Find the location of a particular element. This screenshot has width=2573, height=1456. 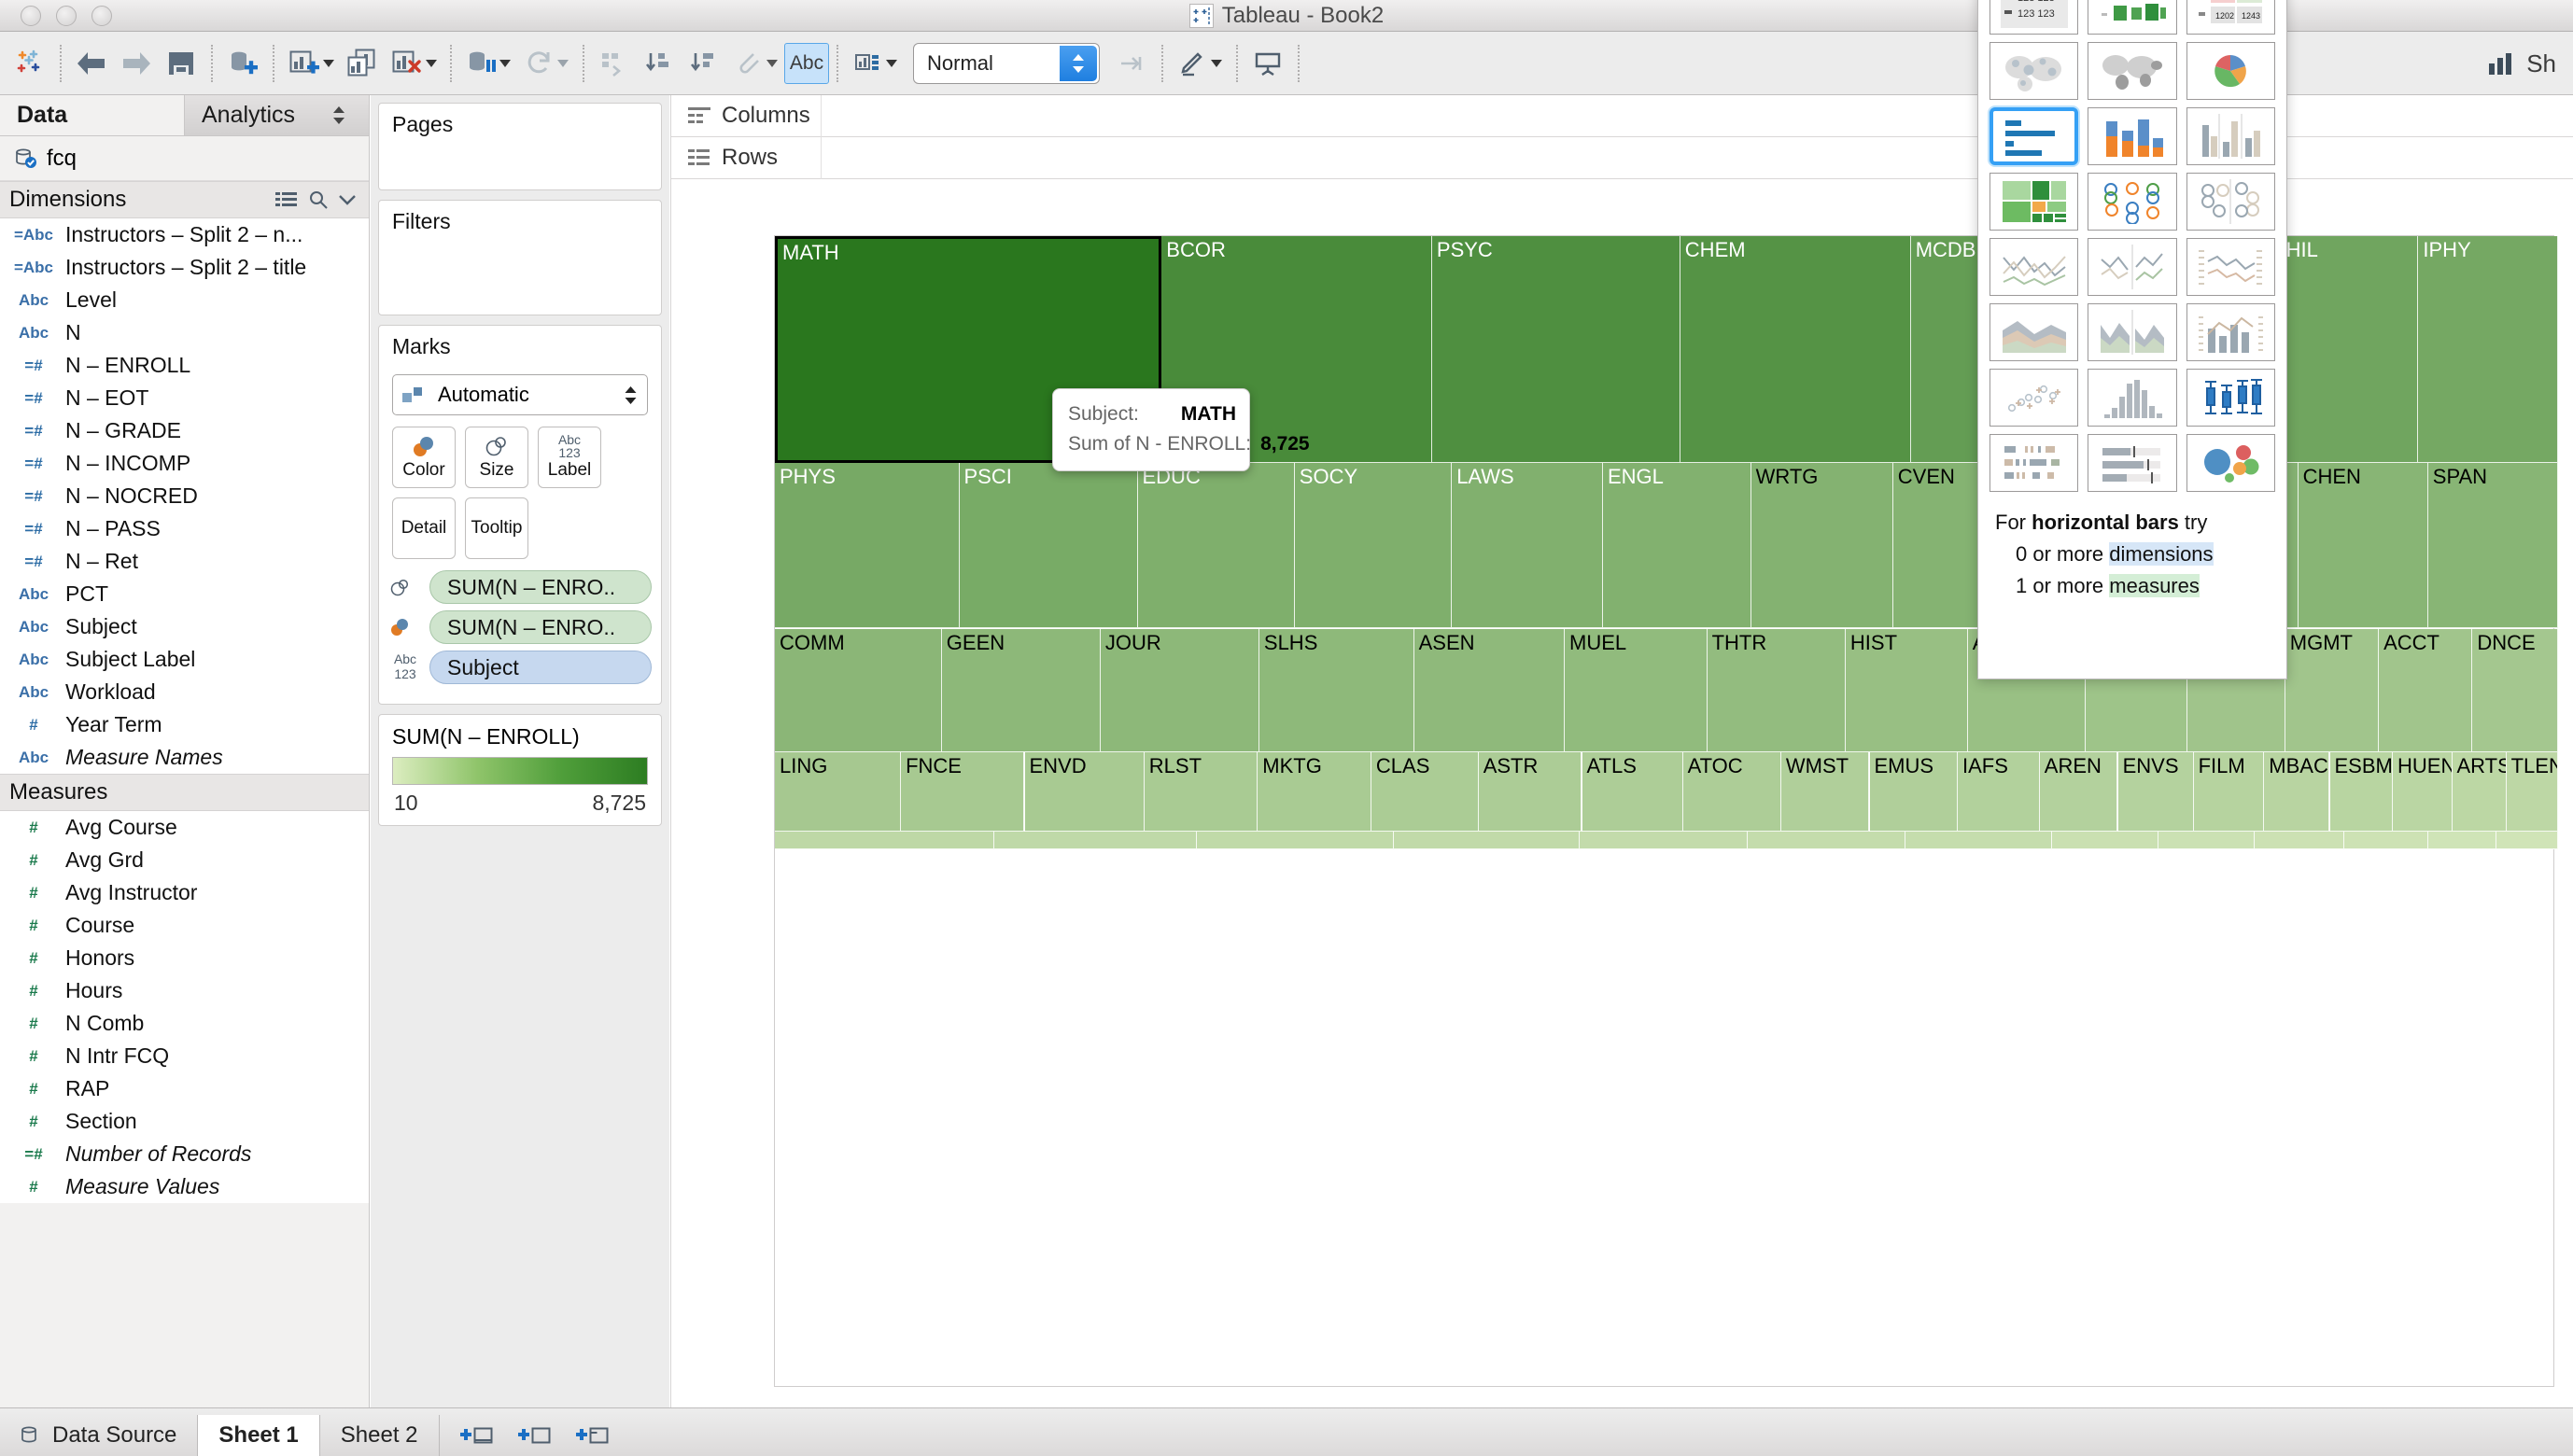

treemap-tile: HUEN is located at coordinates (2423, 791).